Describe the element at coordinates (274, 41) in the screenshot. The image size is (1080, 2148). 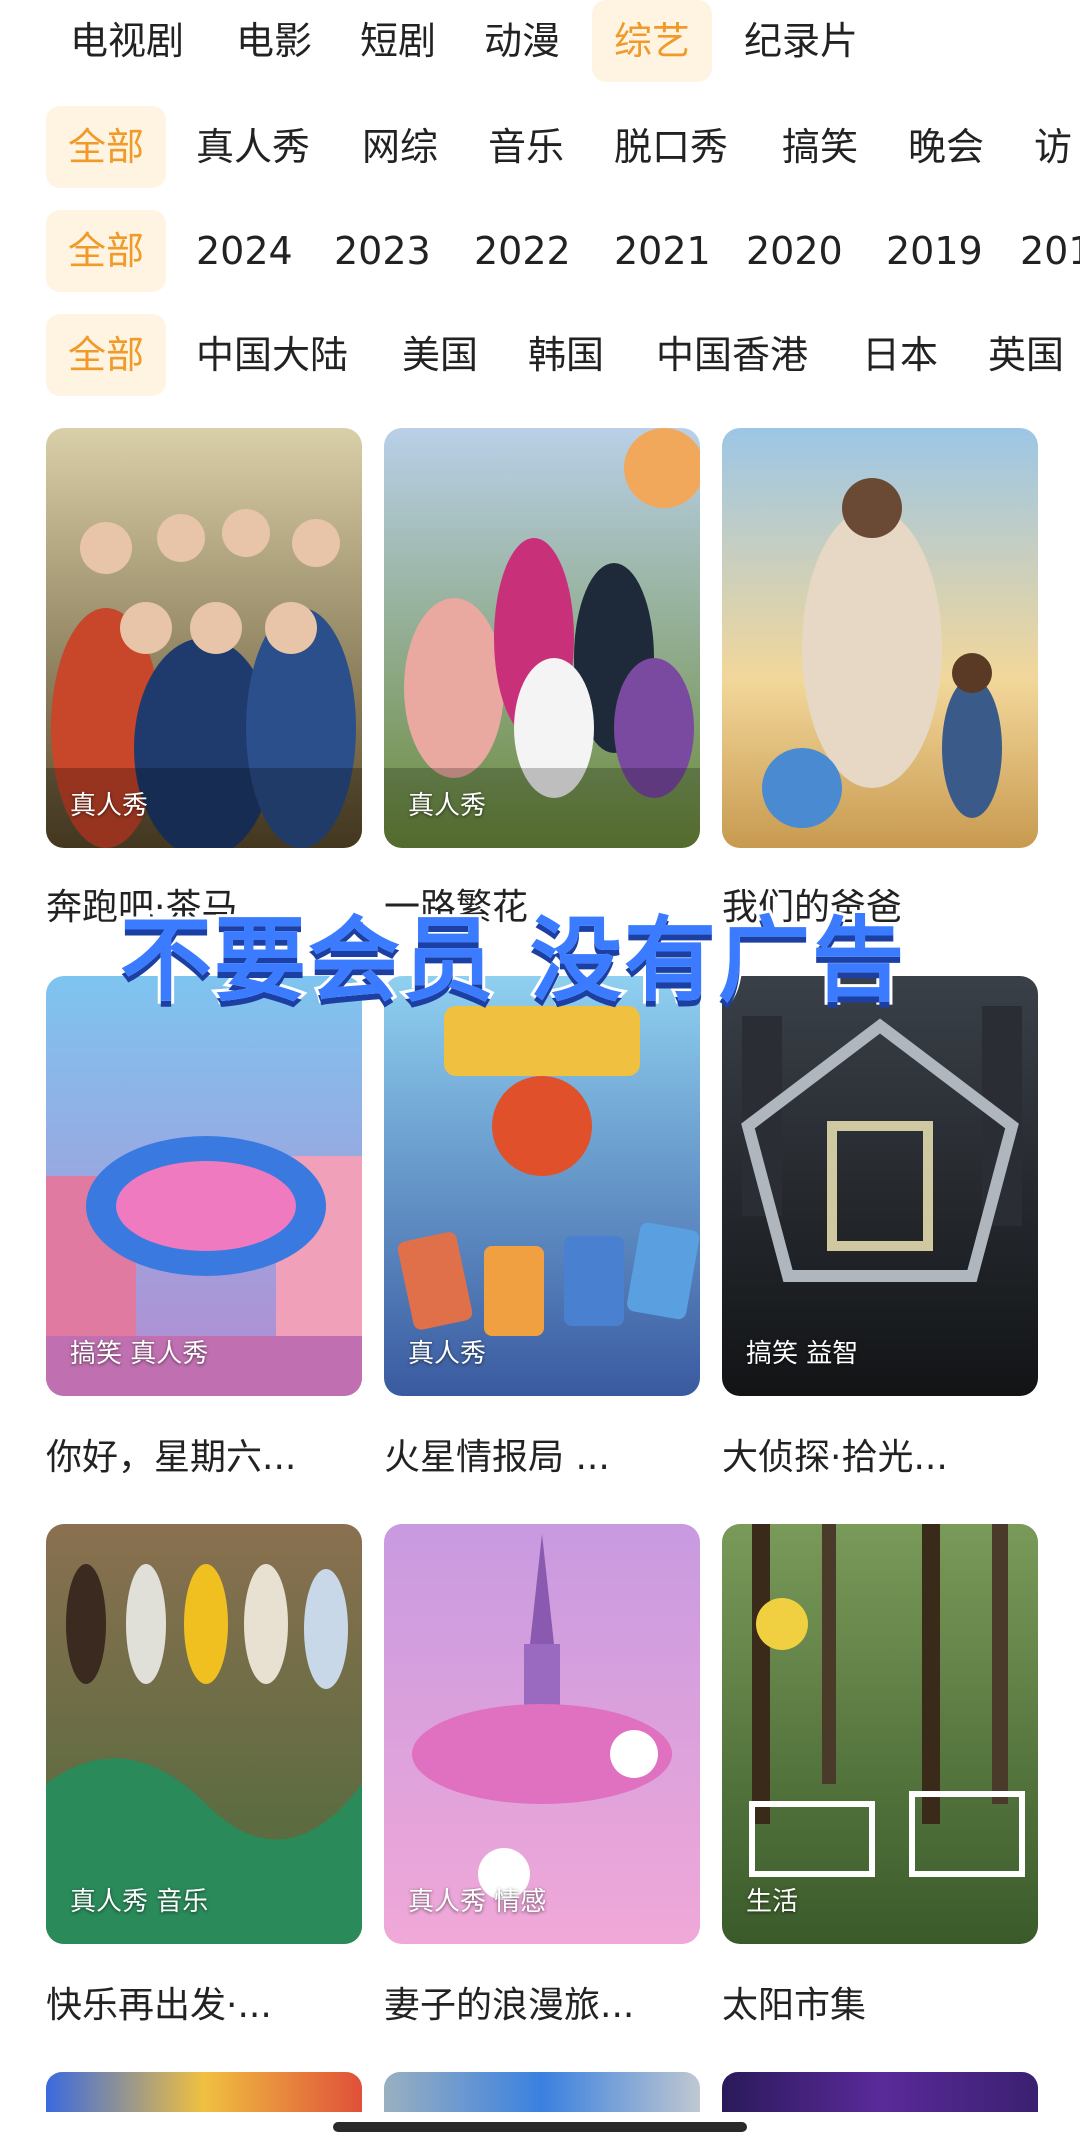
I see `tab-movie: 电影` at that location.